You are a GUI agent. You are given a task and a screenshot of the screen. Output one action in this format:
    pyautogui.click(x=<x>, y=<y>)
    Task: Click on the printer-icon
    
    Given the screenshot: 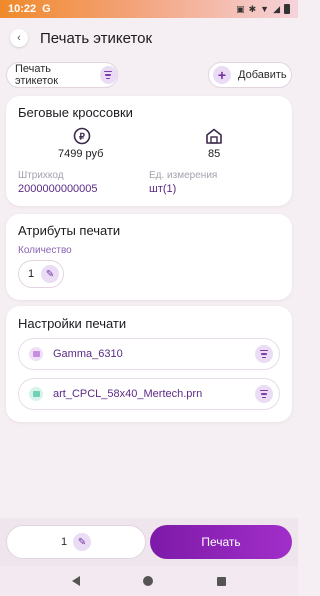 What is the action you would take?
    pyautogui.click(x=36, y=354)
    